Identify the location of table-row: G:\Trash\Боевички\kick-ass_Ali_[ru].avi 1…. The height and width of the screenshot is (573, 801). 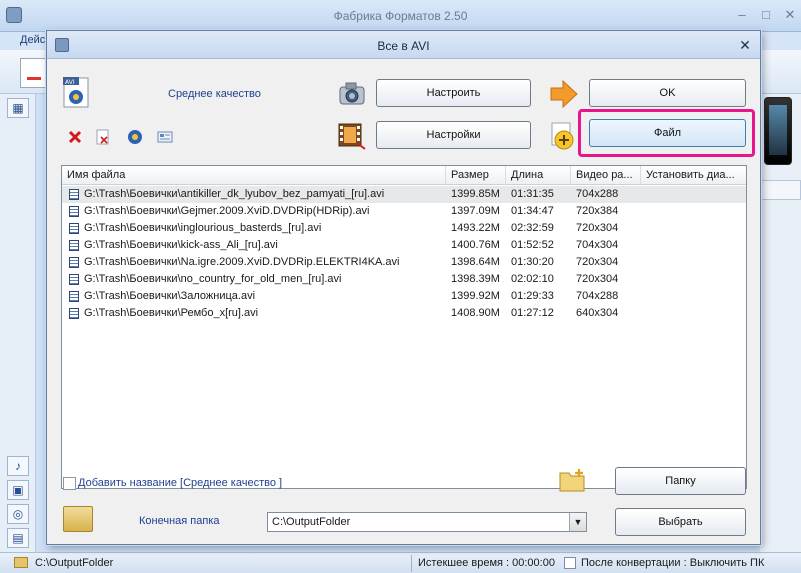
(404, 245).